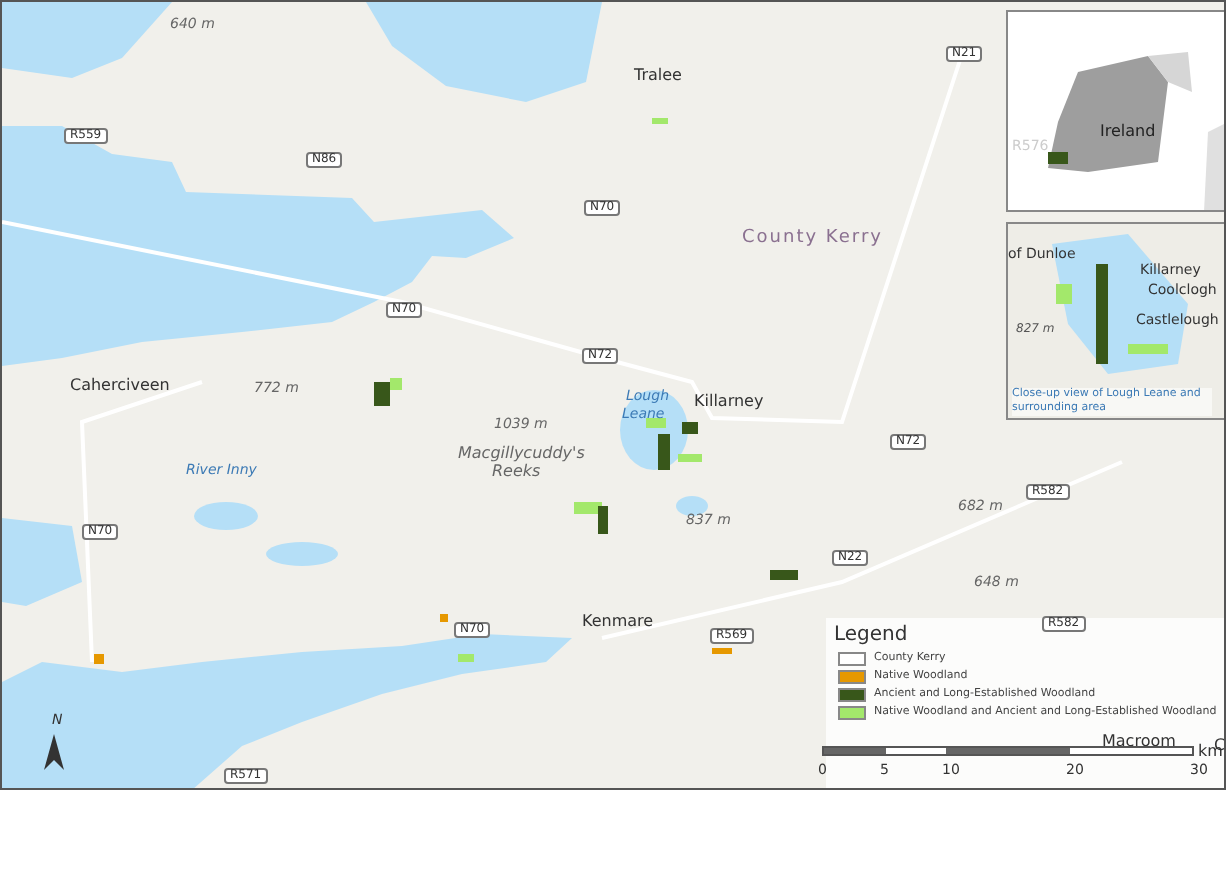  Describe the element at coordinates (729, 402) in the screenshot. I see `place-label: Killarney` at that location.